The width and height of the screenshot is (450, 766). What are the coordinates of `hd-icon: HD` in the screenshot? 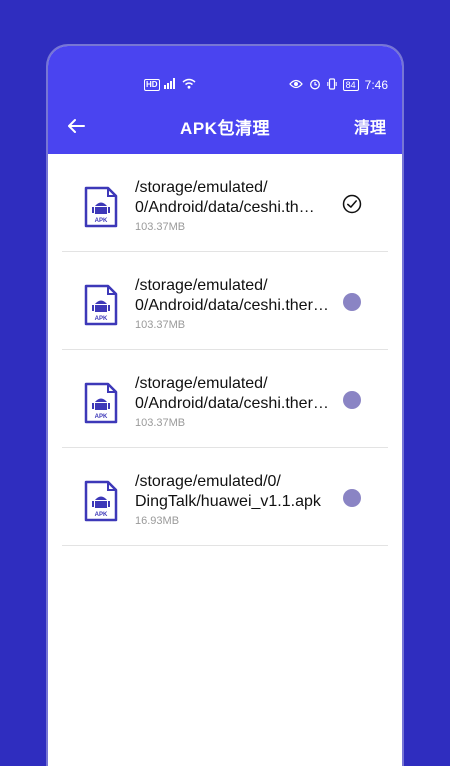 It's located at (152, 85).